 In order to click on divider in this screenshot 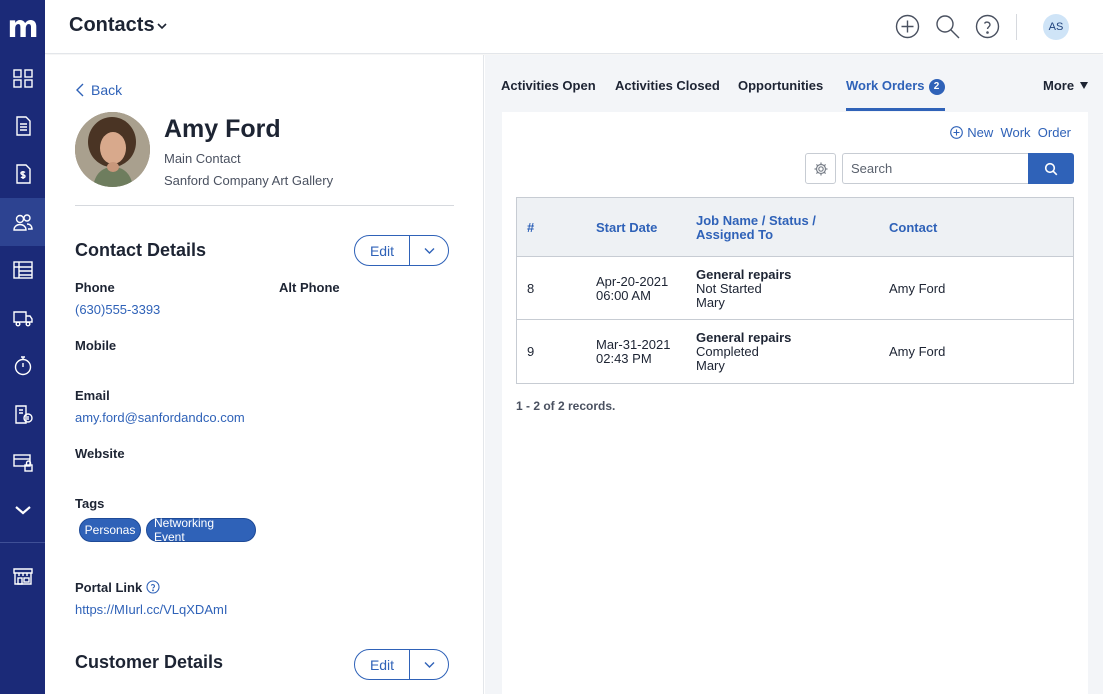, I will do `click(264, 205)`.